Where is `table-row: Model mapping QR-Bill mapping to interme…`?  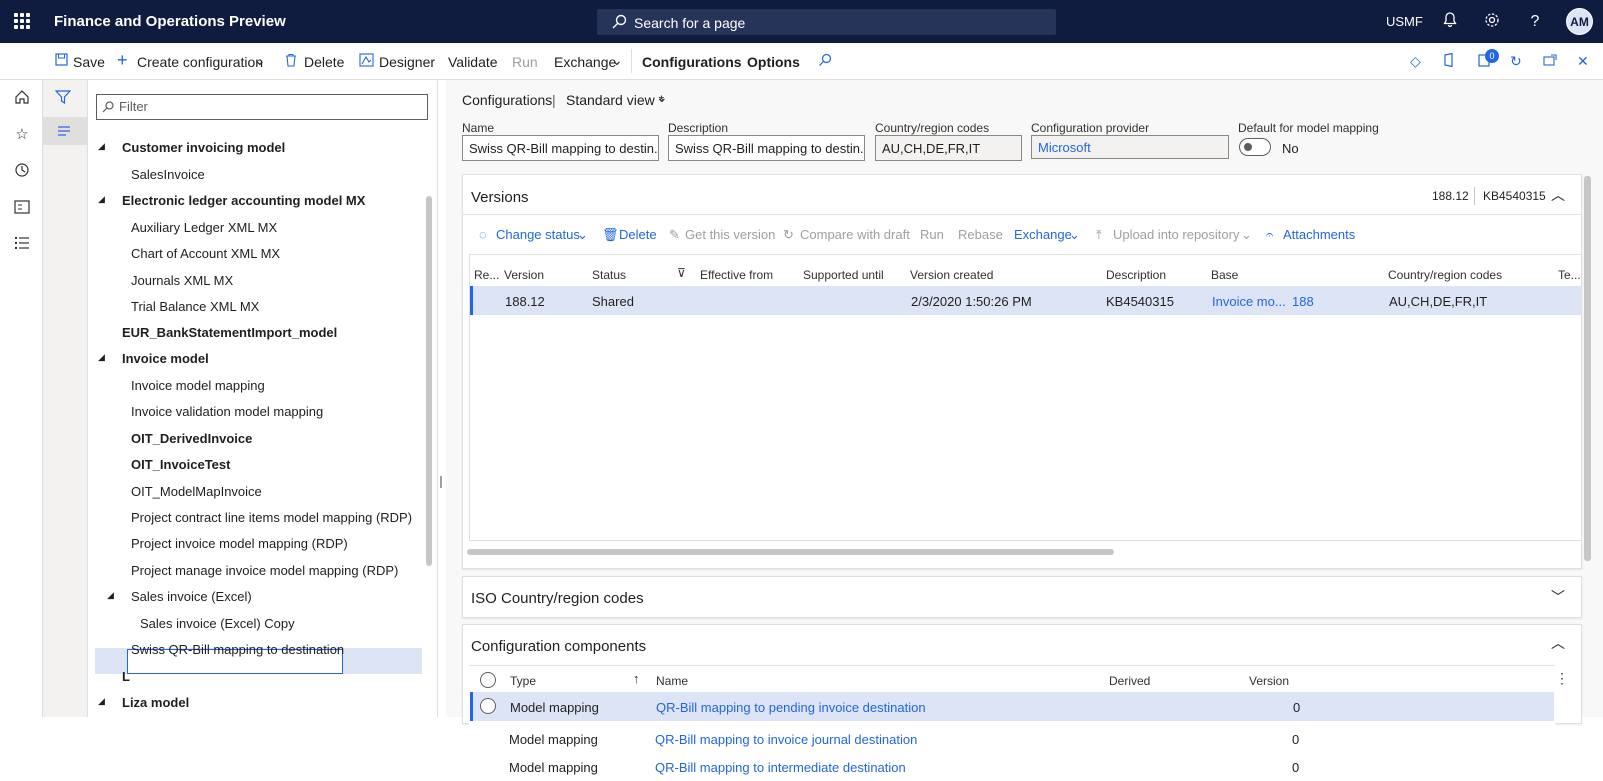 table-row: Model mapping QR-Bill mapping to interme… is located at coordinates (1012, 766).